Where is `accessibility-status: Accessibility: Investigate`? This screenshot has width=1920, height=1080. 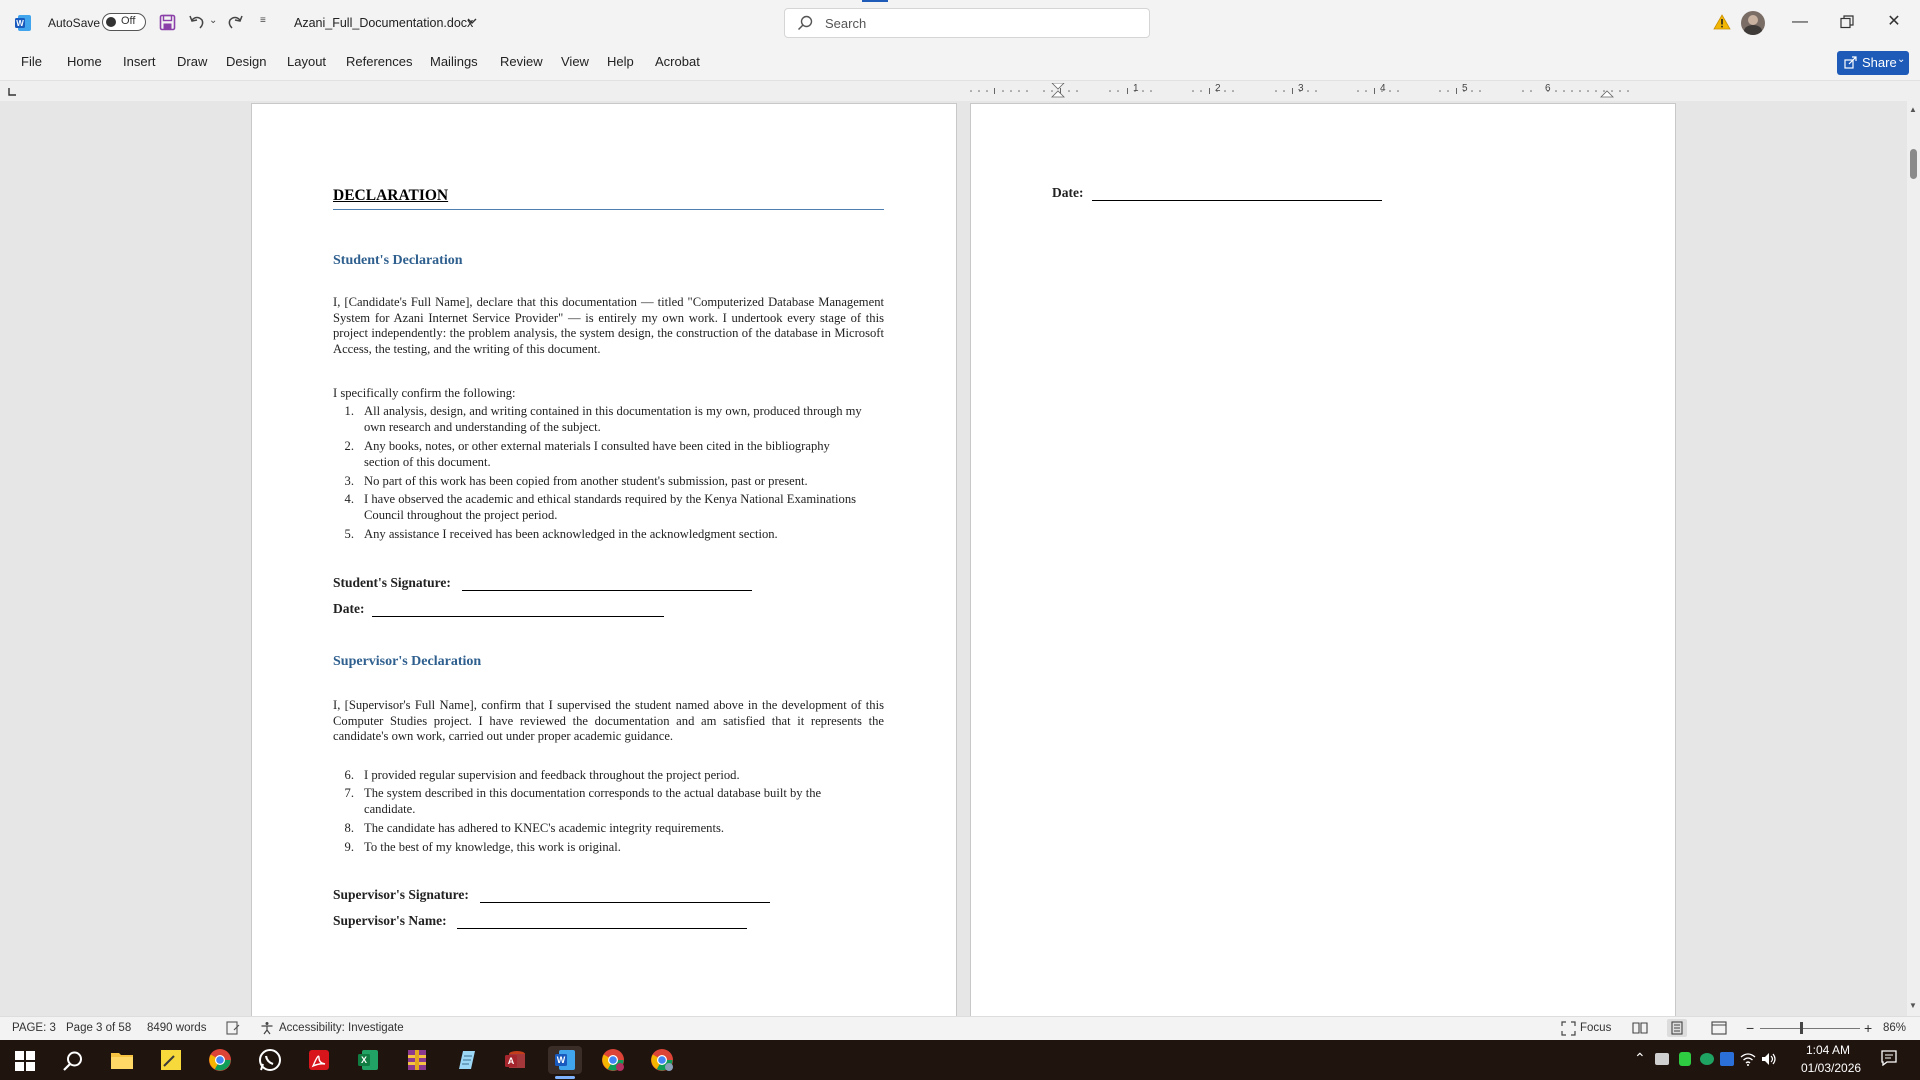
accessibility-status: Accessibility: Investigate is located at coordinates (341, 1028).